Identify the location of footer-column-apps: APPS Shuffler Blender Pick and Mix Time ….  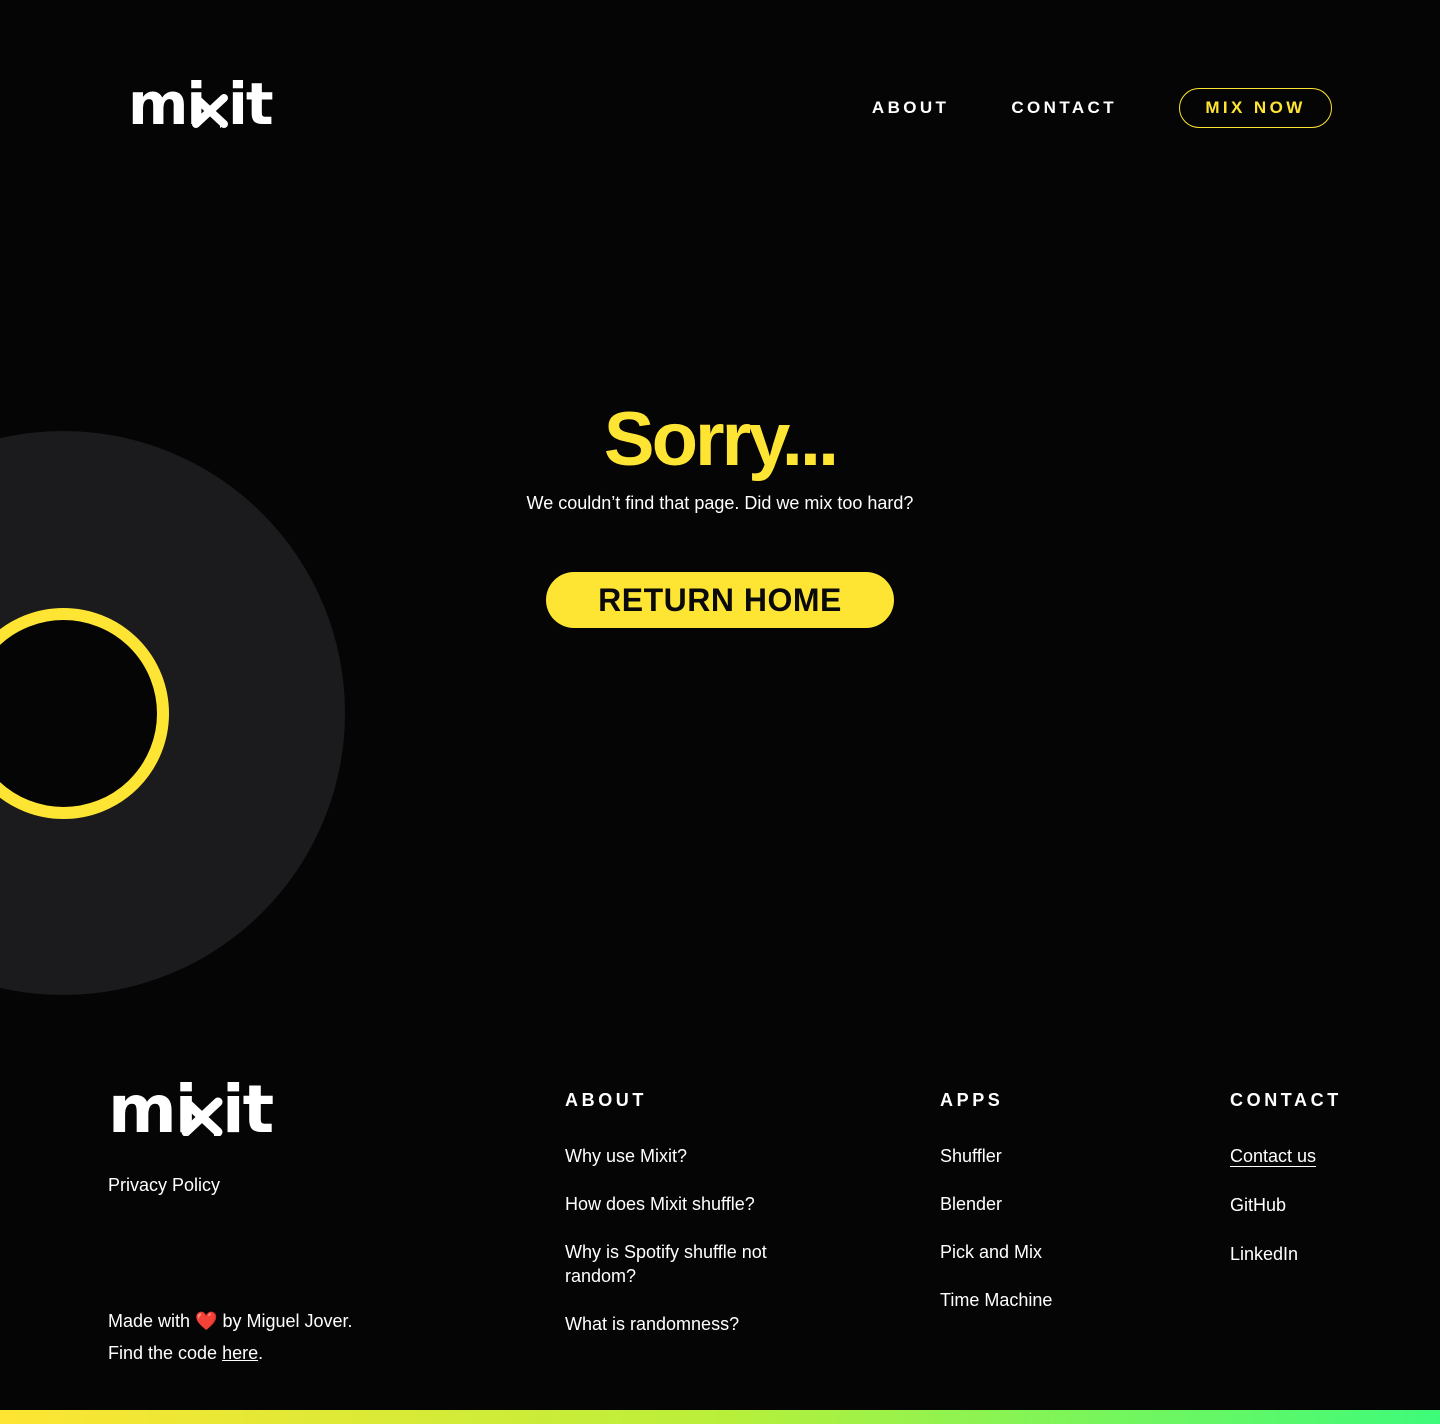
(996, 1213).